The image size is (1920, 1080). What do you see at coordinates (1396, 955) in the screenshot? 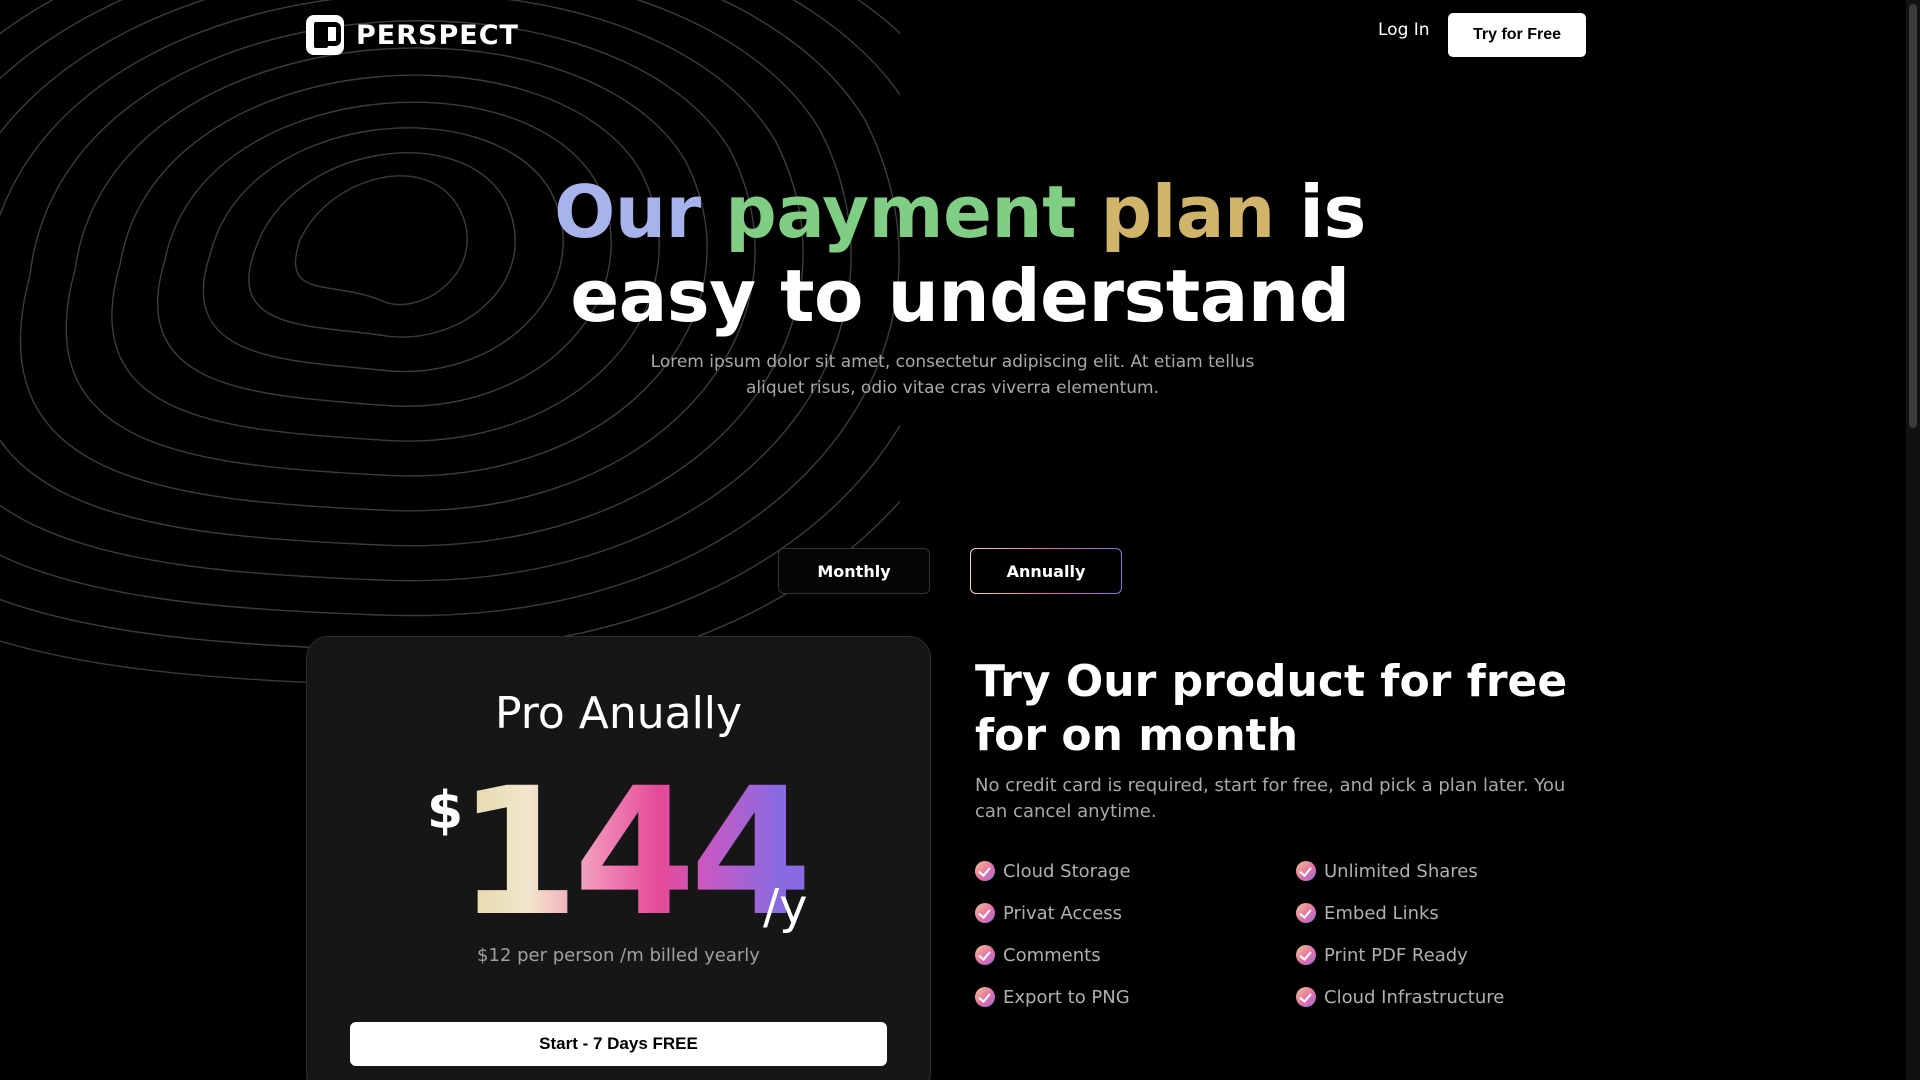
I see `feature-label: Print PDF Ready` at bounding box center [1396, 955].